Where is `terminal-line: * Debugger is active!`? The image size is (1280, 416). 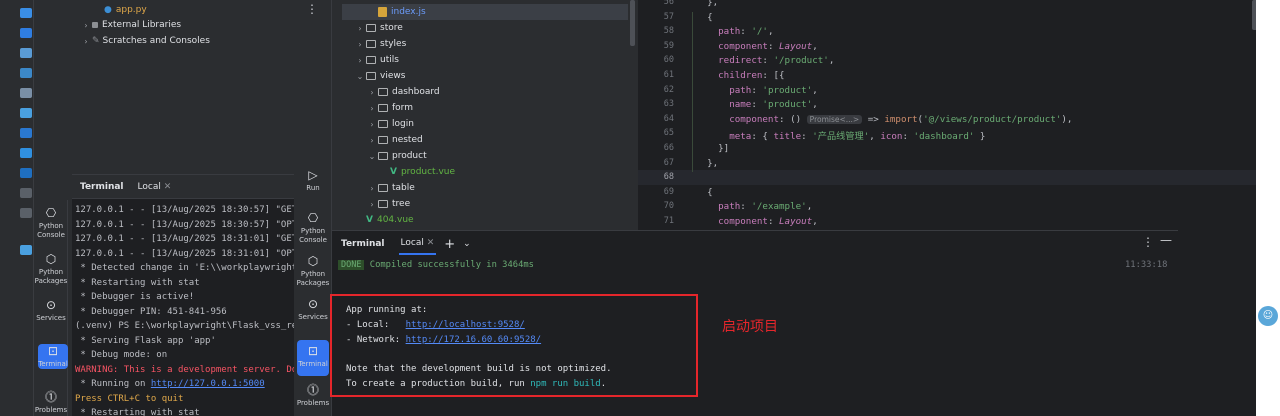 terminal-line: * Debugger is active! is located at coordinates (135, 297).